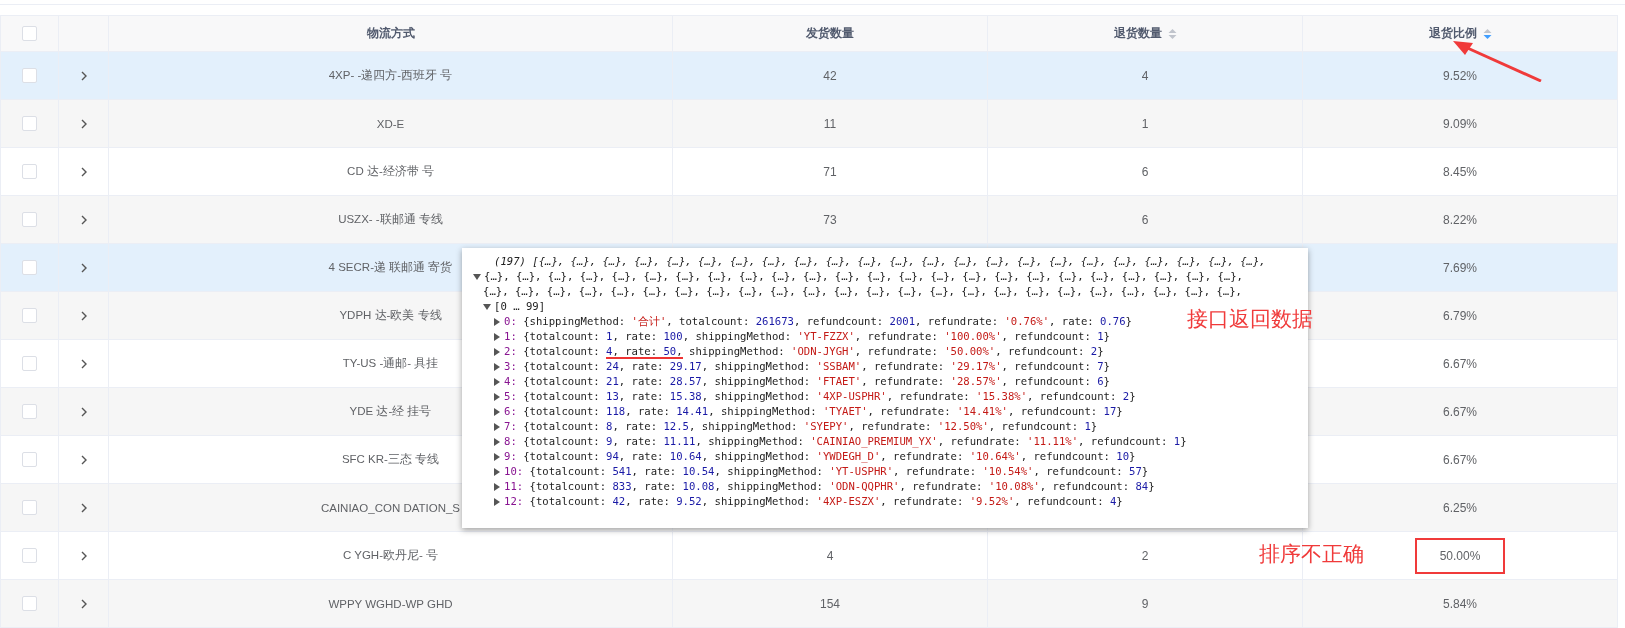  I want to click on table-cell: 1, so click(1145, 123).